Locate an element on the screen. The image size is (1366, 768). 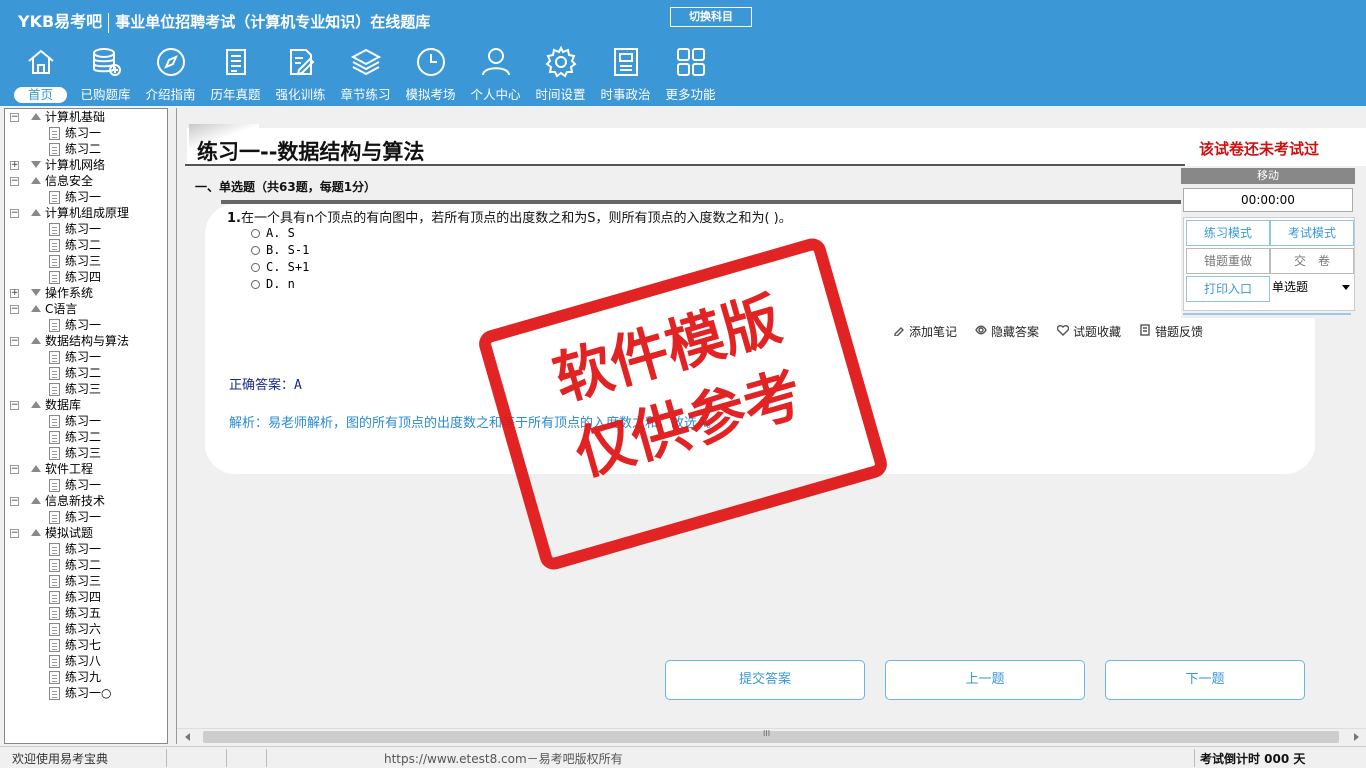
tree-folder: + 操作系统 is located at coordinates (86, 293).